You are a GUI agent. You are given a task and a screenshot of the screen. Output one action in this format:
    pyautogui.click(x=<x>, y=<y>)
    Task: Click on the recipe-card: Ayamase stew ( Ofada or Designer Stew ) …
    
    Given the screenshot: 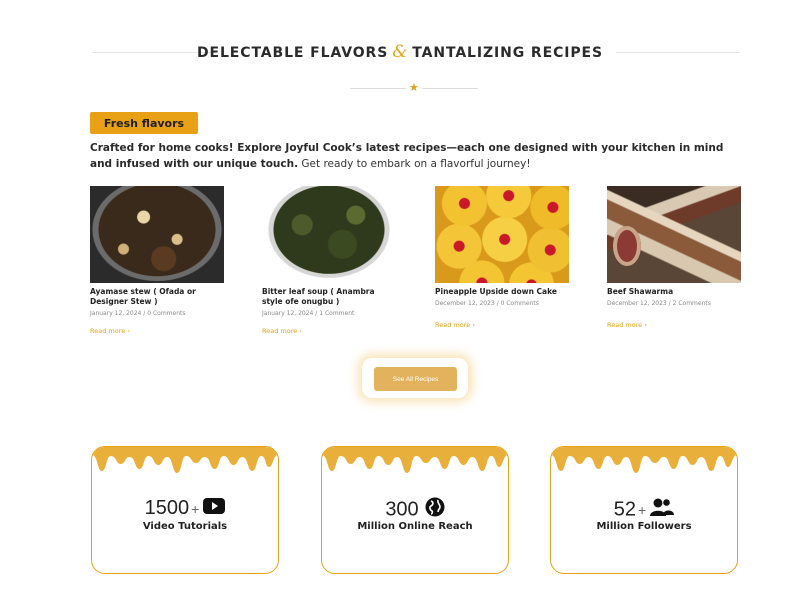 What is the action you would take?
    pyautogui.click(x=157, y=260)
    